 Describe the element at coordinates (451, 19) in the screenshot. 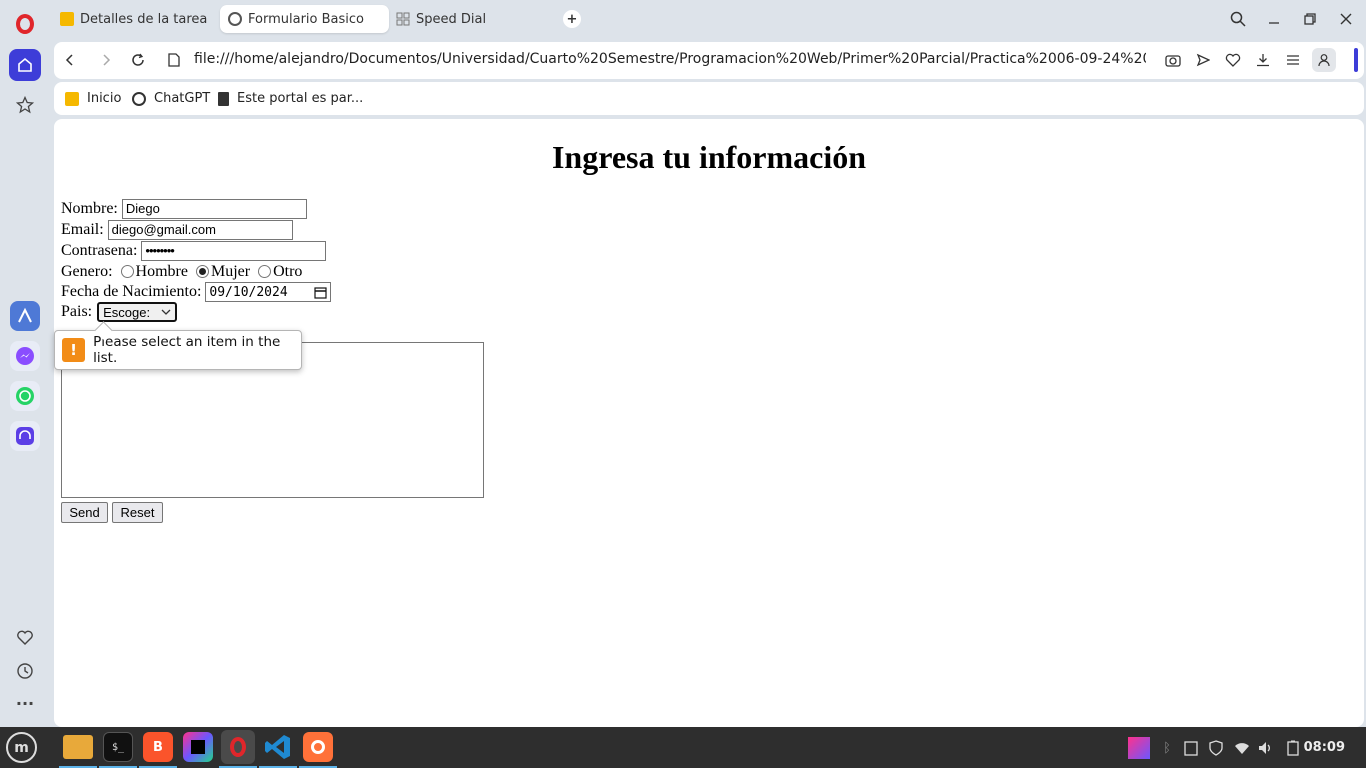

I see `tab-label: Speed Dial` at that location.